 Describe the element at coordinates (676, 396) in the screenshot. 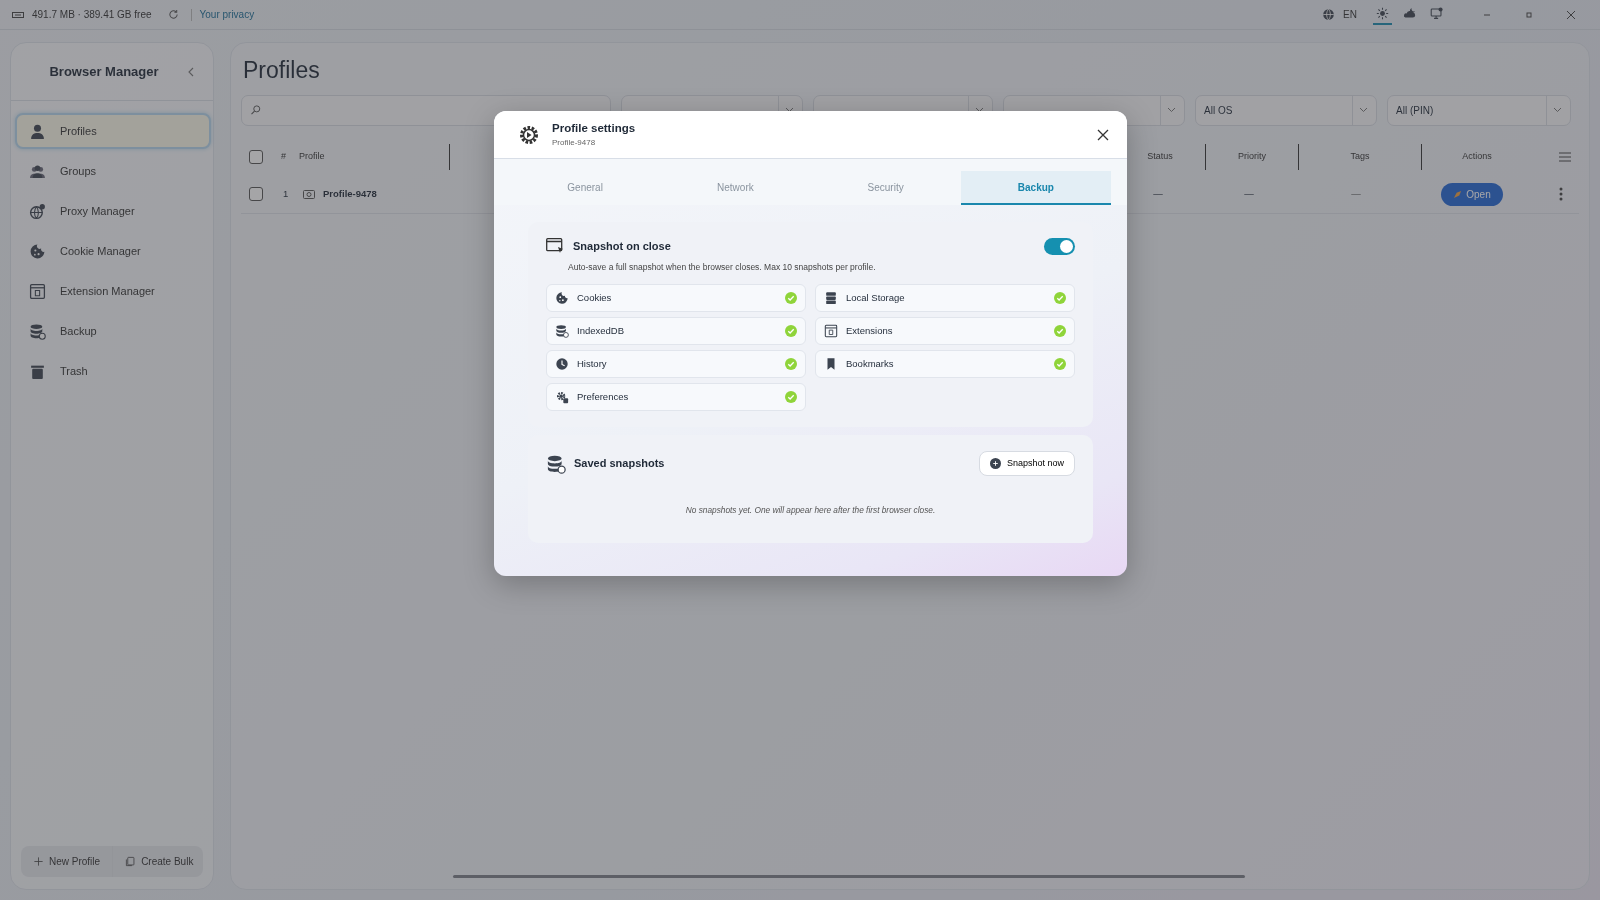

I see `backup-option: Preferences` at that location.